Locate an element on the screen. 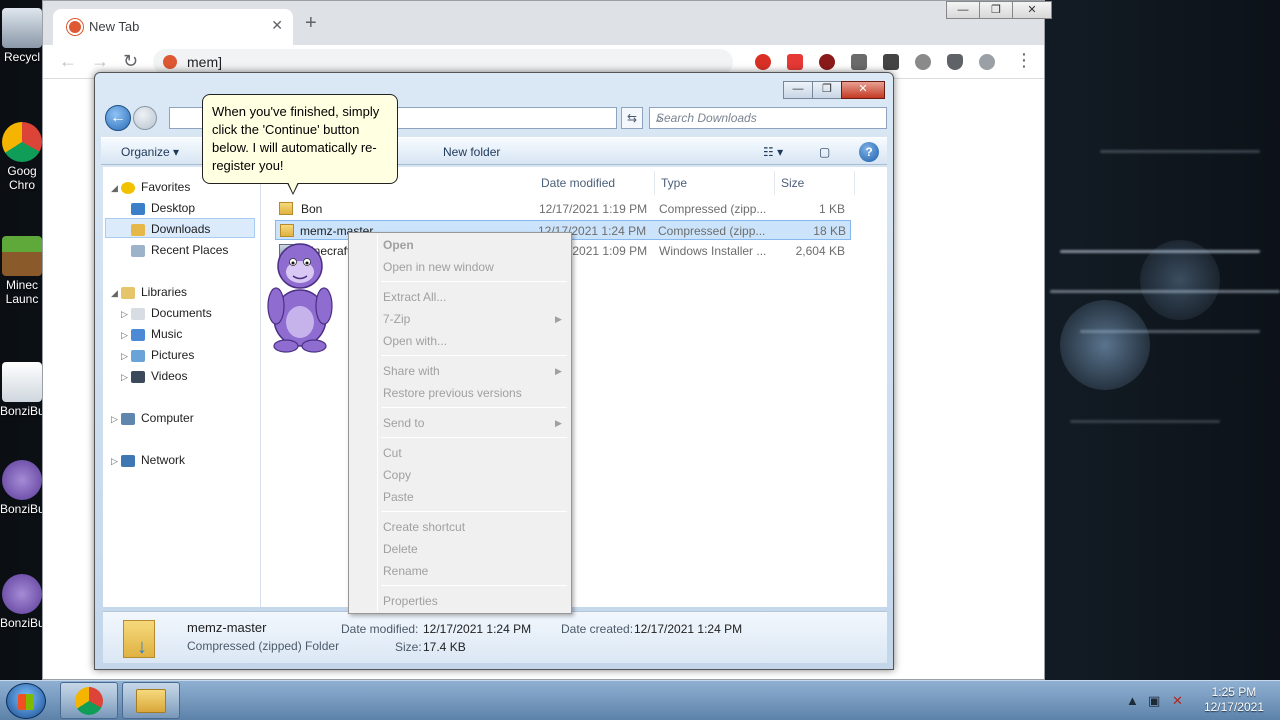 The height and width of the screenshot is (720, 1280). bonzi-buddy-character is located at coordinates (300, 295).